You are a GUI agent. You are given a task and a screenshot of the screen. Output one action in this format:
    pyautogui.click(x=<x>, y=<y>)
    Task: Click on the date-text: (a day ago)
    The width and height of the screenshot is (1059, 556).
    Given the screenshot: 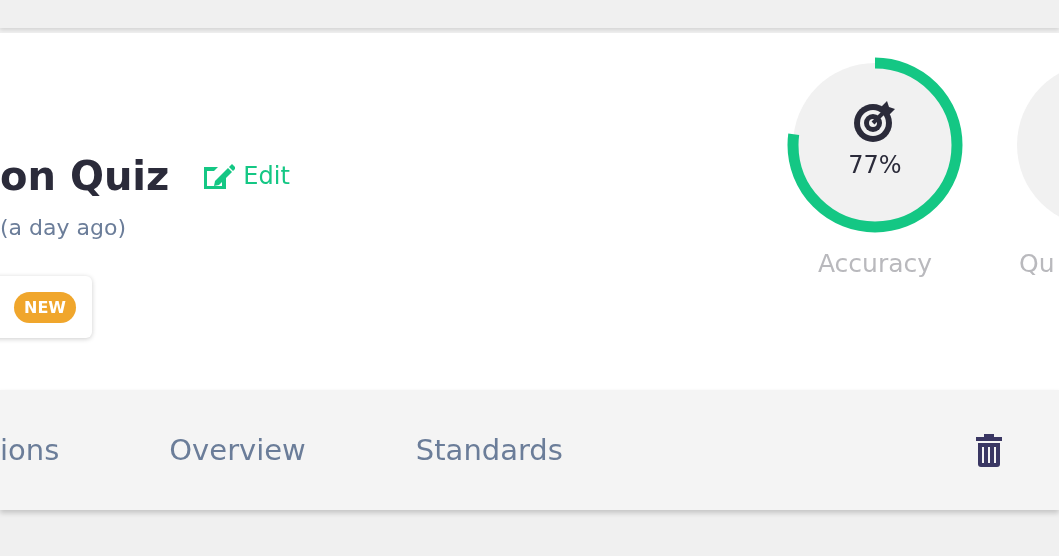 What is the action you would take?
    pyautogui.click(x=63, y=227)
    